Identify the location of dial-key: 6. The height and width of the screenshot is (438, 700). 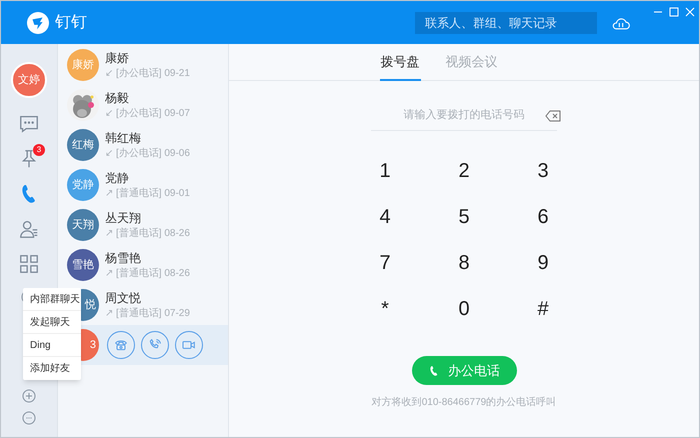
(543, 217).